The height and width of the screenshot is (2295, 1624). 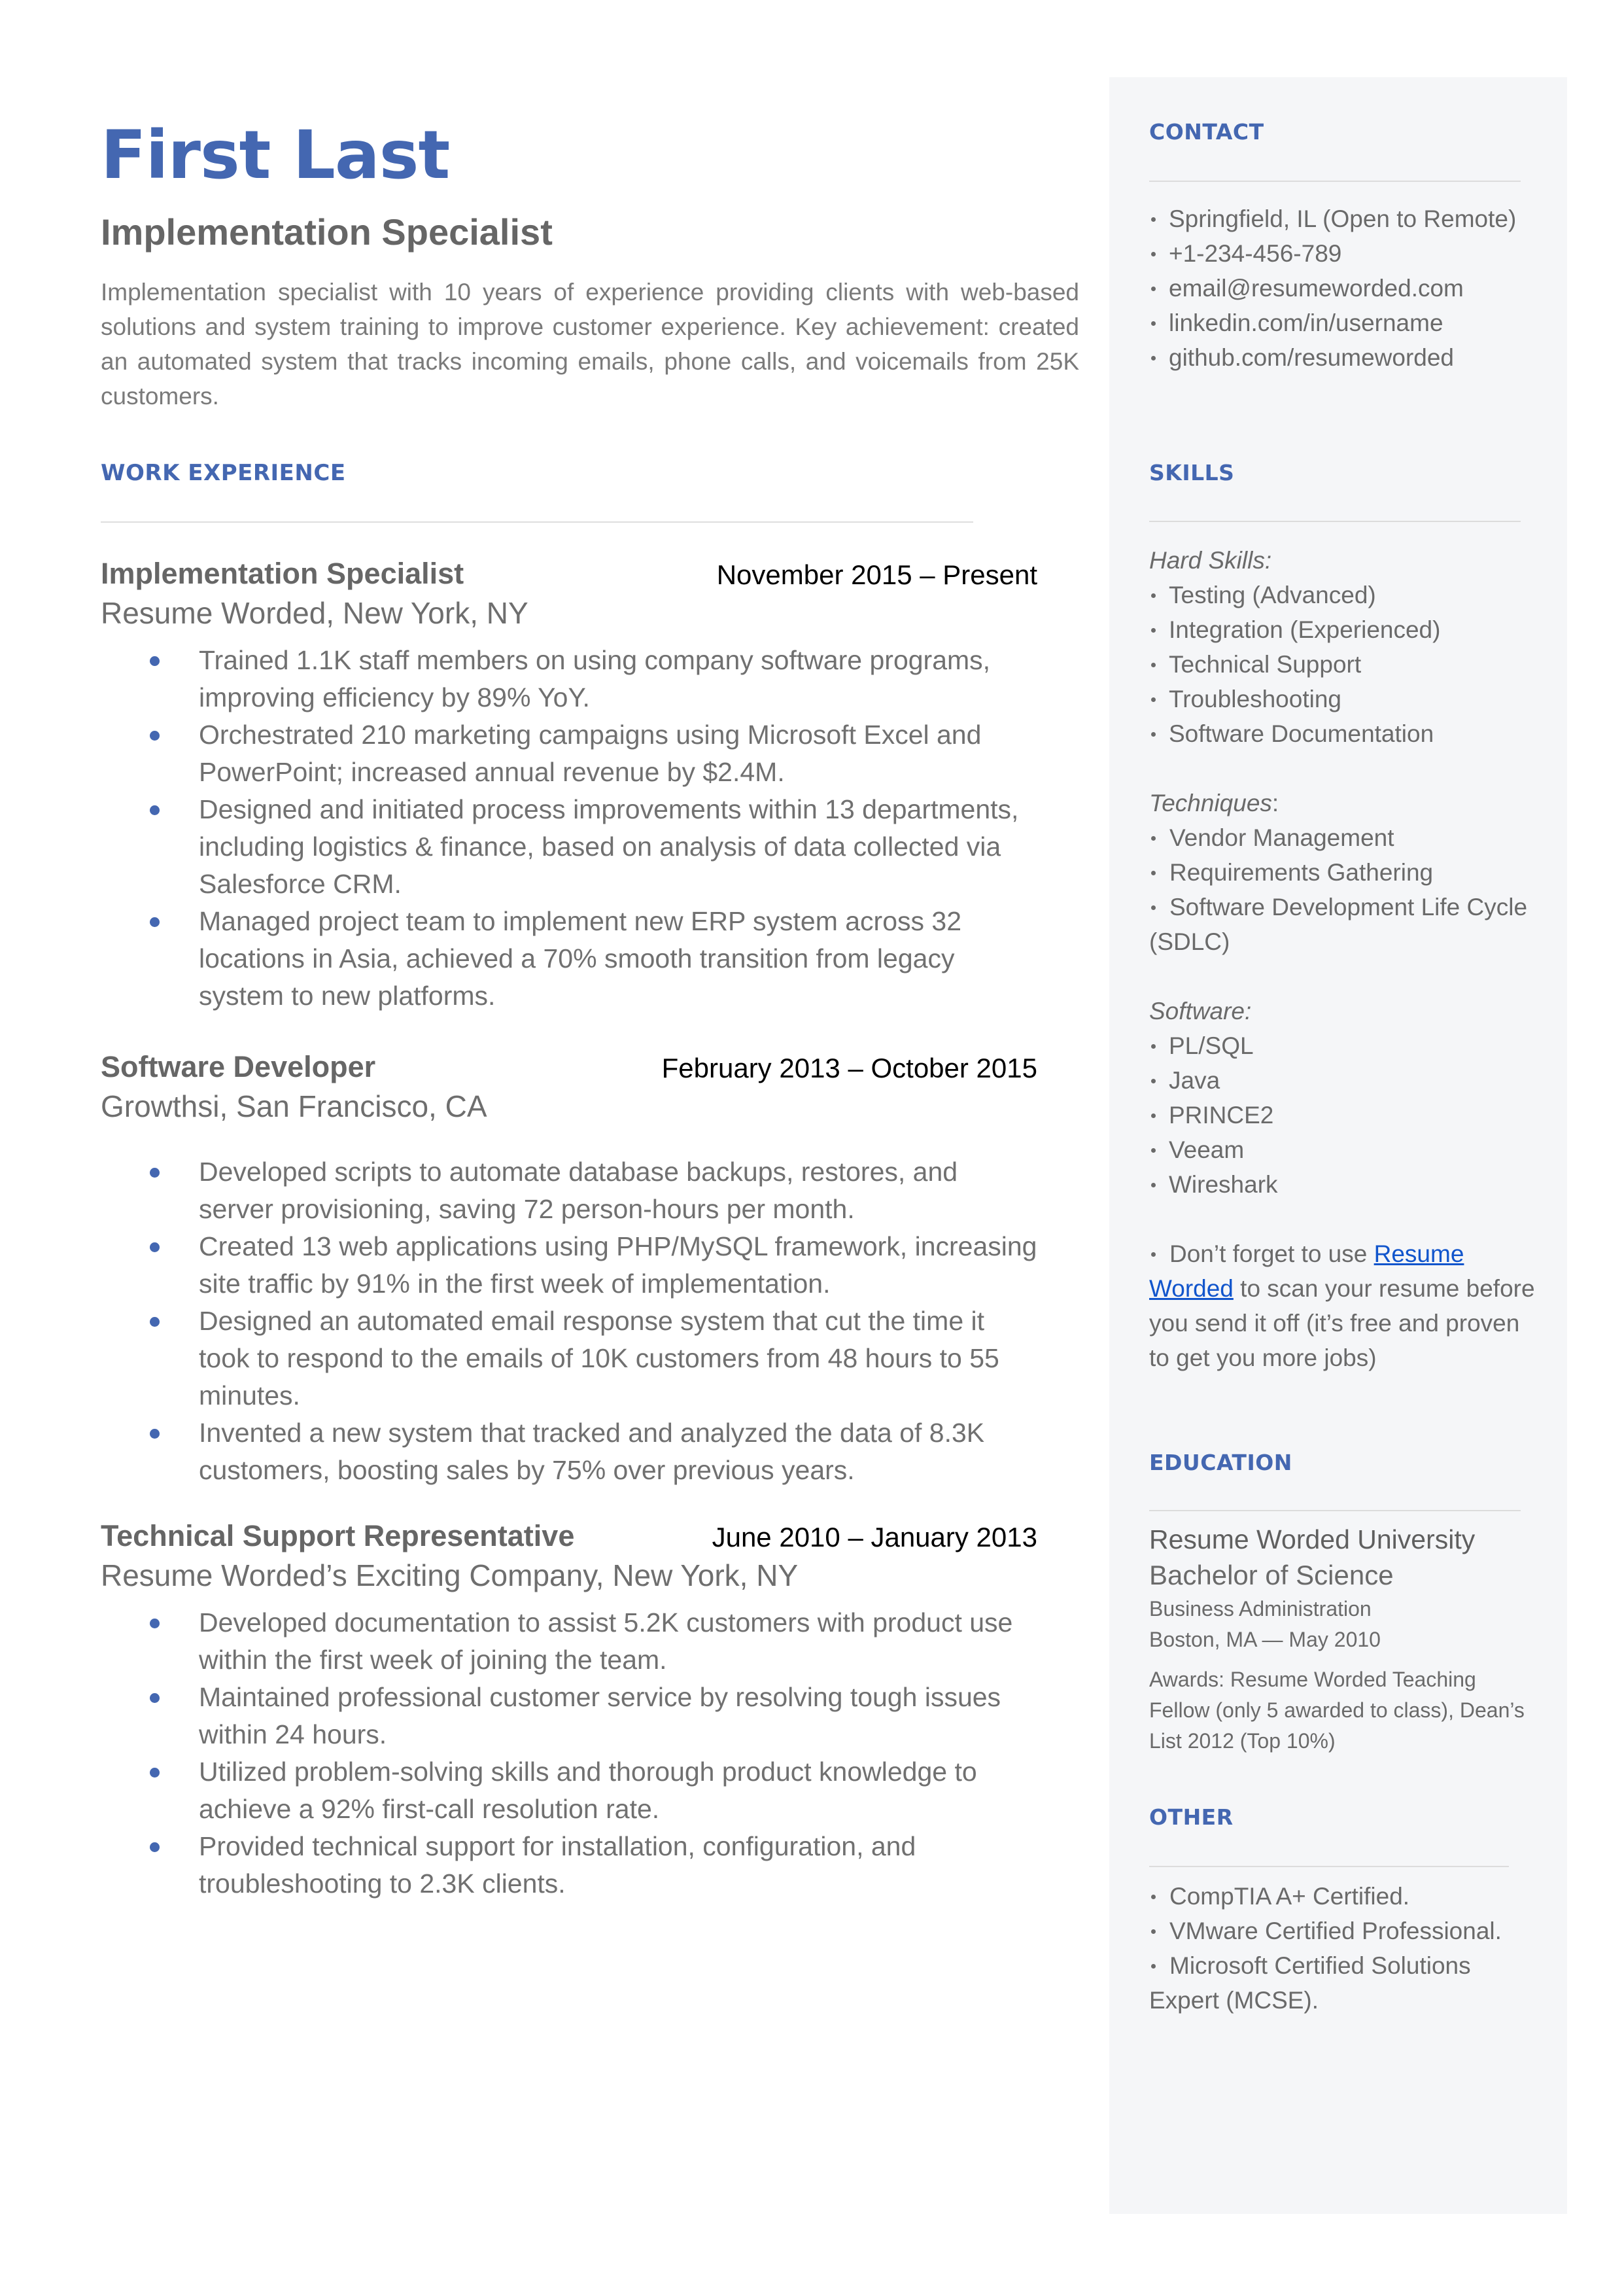 I want to click on software-list: PL/SQL Java PRINCE2 Veeam Wireshark, so click(x=1345, y=1115).